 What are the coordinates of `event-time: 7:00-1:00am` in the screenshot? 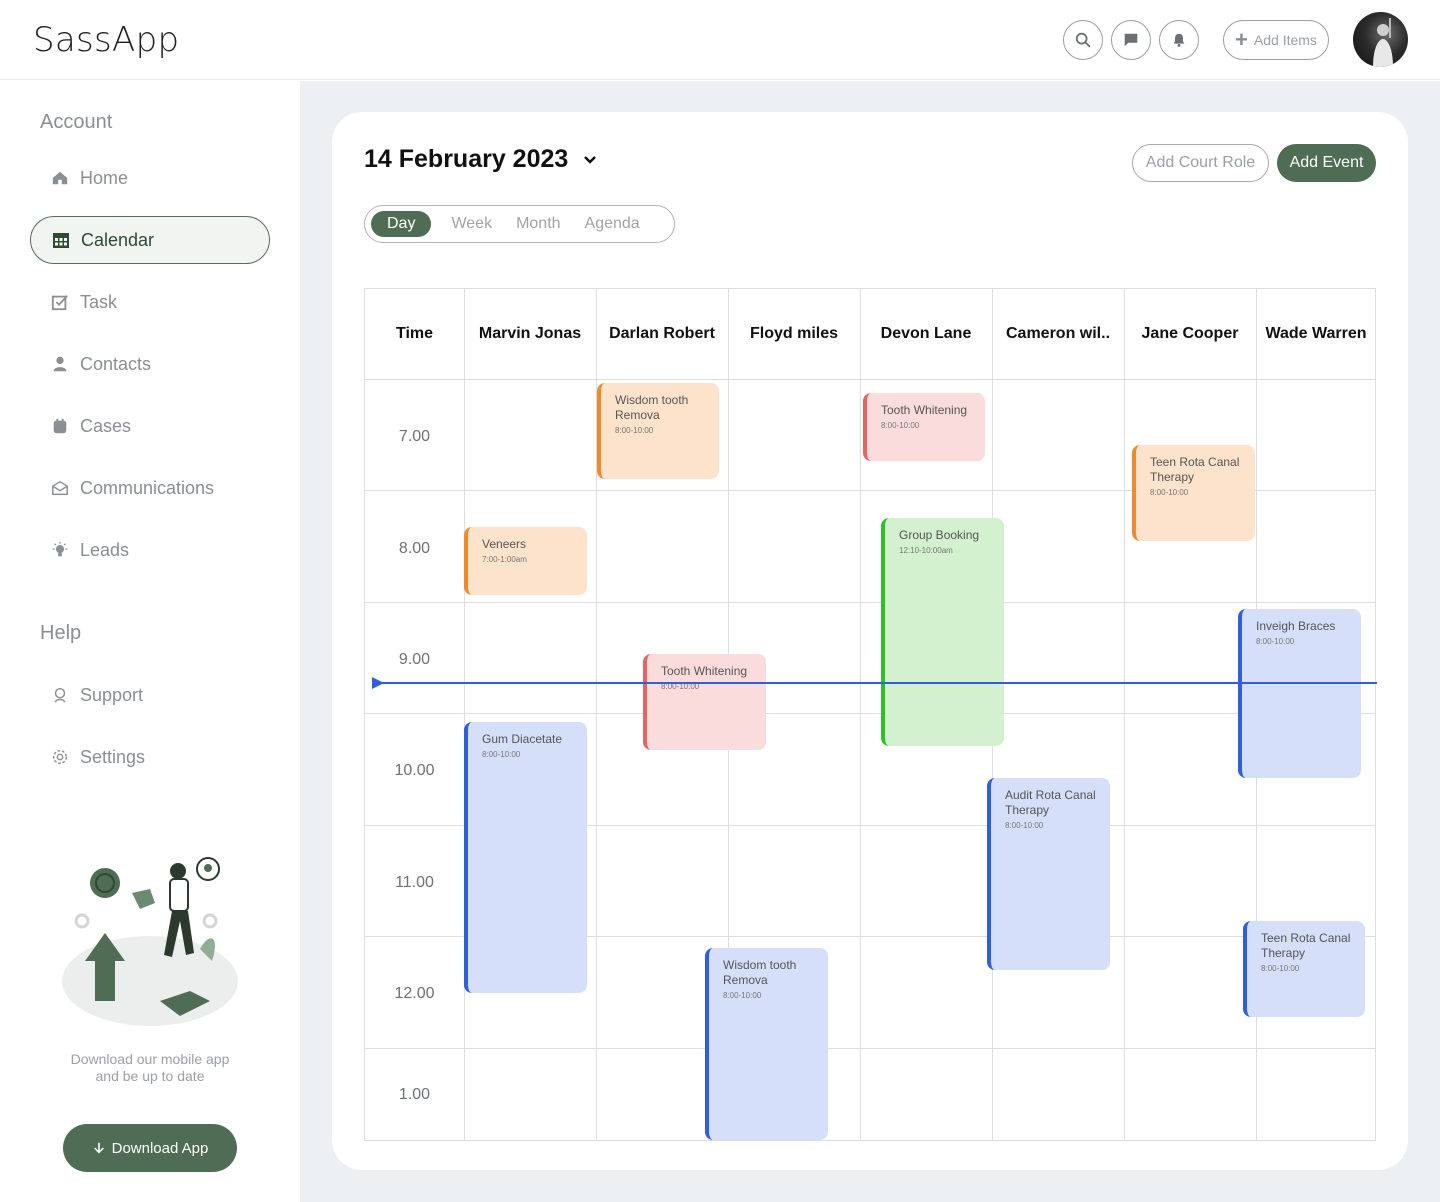 It's located at (504, 559).